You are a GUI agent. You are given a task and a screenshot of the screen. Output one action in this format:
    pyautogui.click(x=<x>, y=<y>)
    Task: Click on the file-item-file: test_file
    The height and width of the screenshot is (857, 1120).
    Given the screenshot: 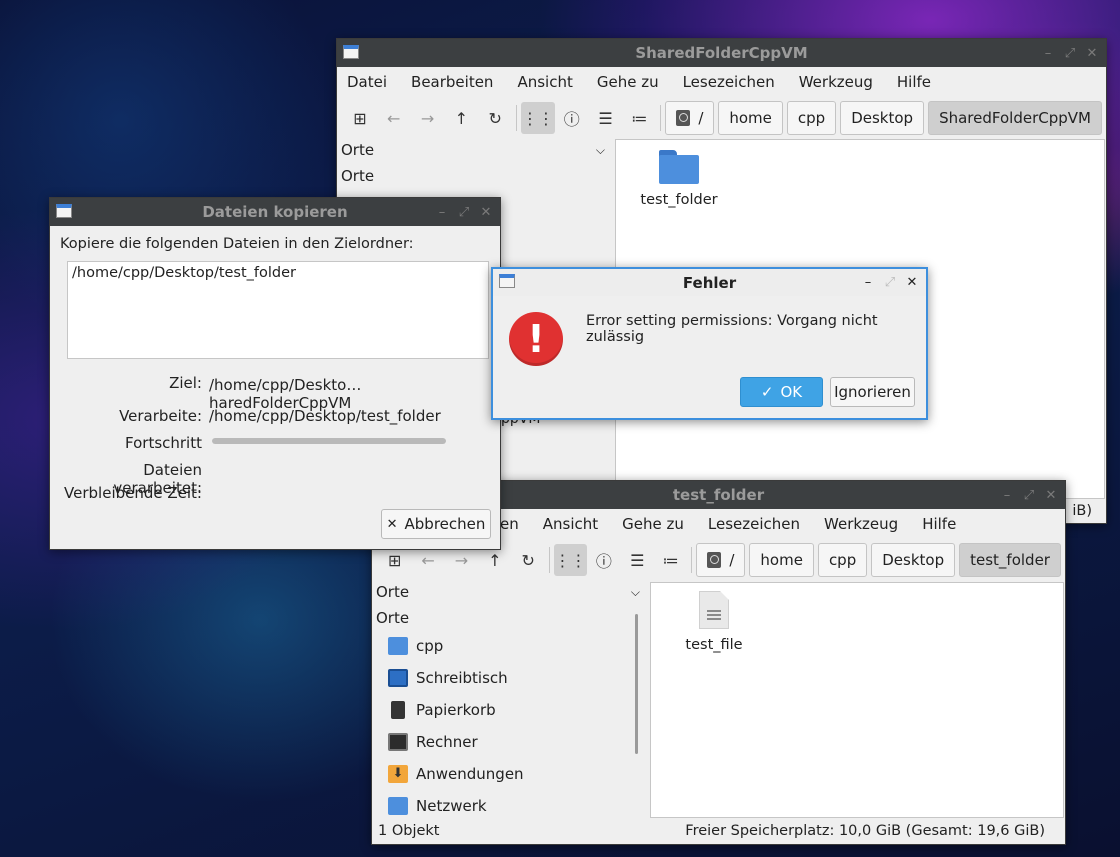 What is the action you would take?
    pyautogui.click(x=714, y=622)
    